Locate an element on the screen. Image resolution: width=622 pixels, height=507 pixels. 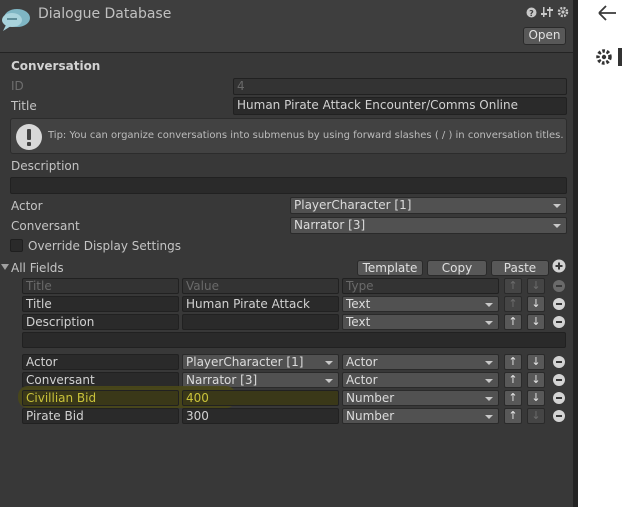
actor-dropdown-value: PlayerCharacter [1] is located at coordinates (353, 205).